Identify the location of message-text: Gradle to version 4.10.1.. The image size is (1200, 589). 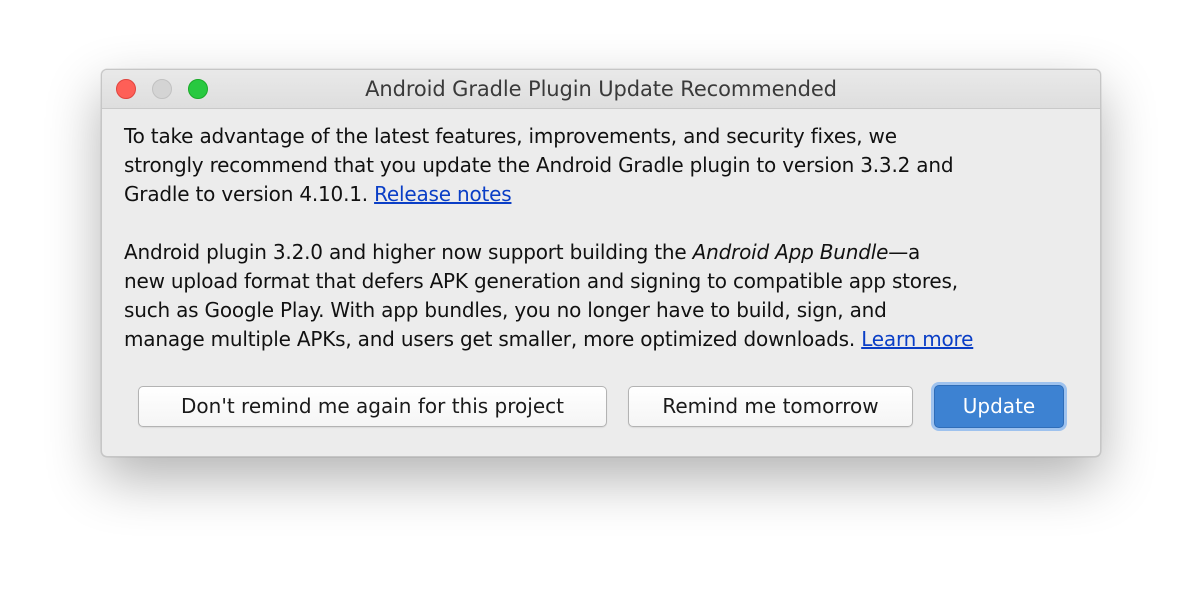
(249, 194).